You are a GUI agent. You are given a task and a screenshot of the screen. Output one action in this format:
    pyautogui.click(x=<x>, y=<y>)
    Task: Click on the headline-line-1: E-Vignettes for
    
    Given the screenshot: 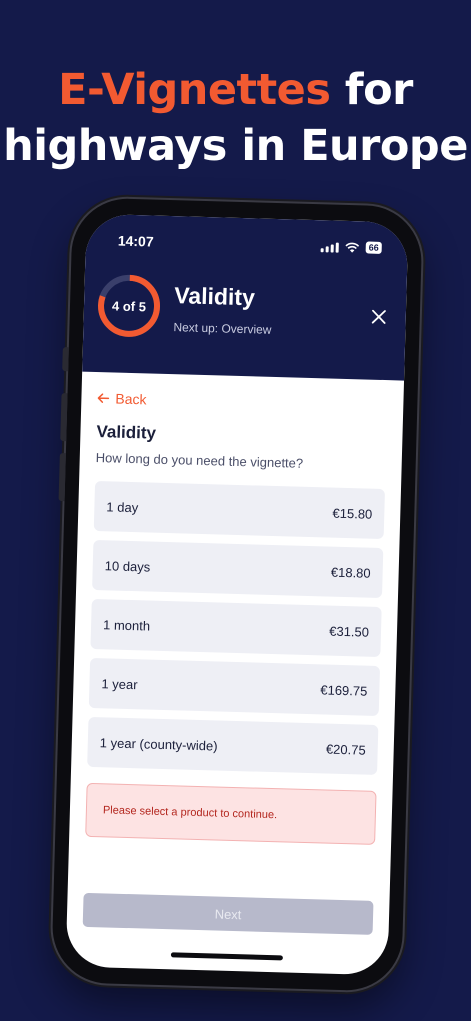 What is the action you would take?
    pyautogui.click(x=235, y=90)
    